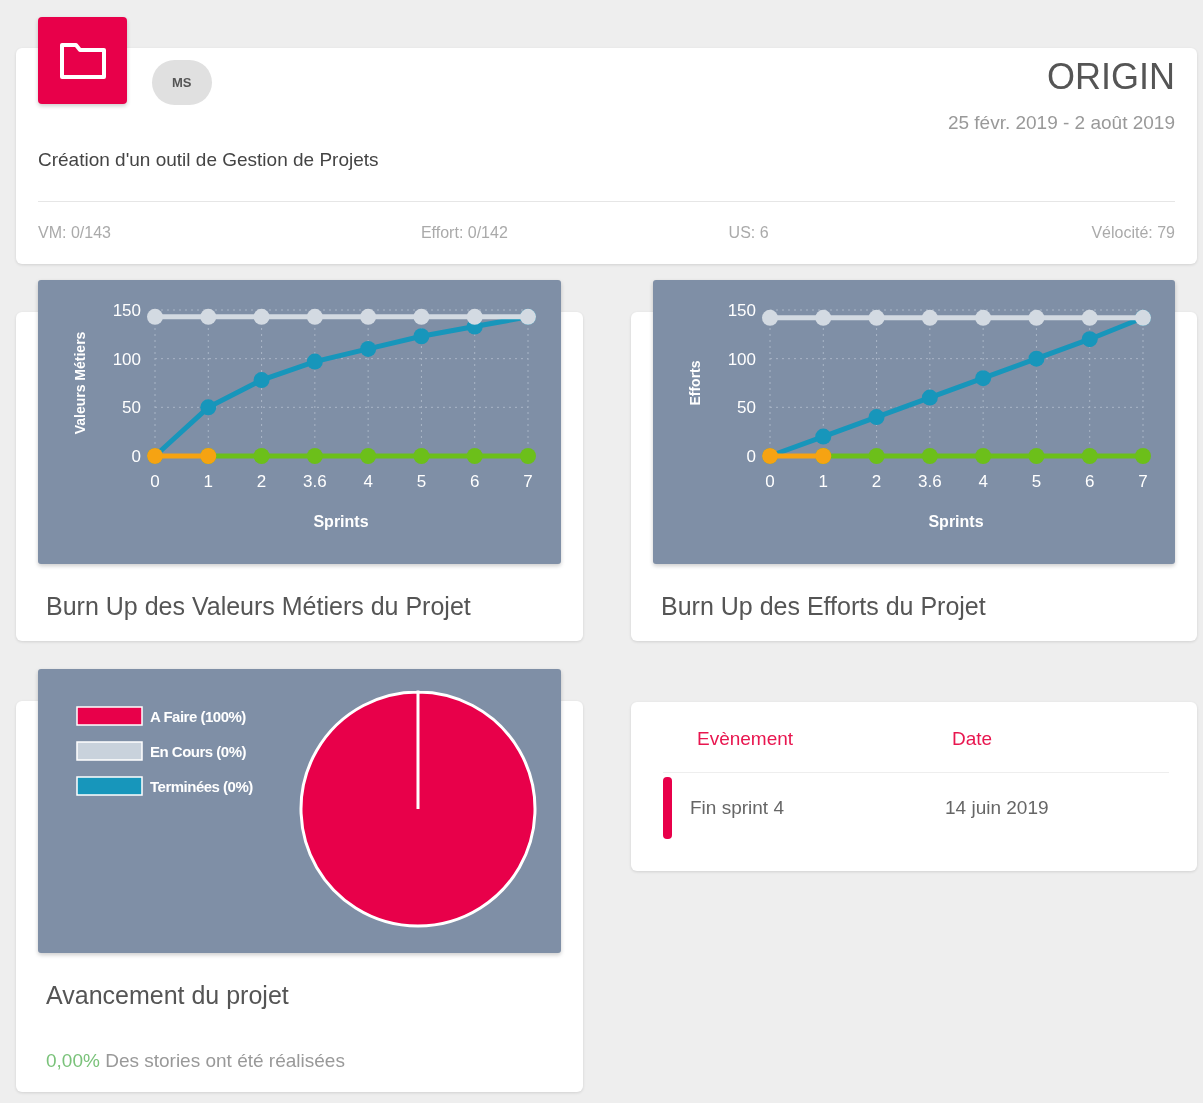 Image resolution: width=1203 pixels, height=1103 pixels. Describe the element at coordinates (208, 160) in the screenshot. I see `project-description: Création d'un outil de Gestion de Projets` at that location.